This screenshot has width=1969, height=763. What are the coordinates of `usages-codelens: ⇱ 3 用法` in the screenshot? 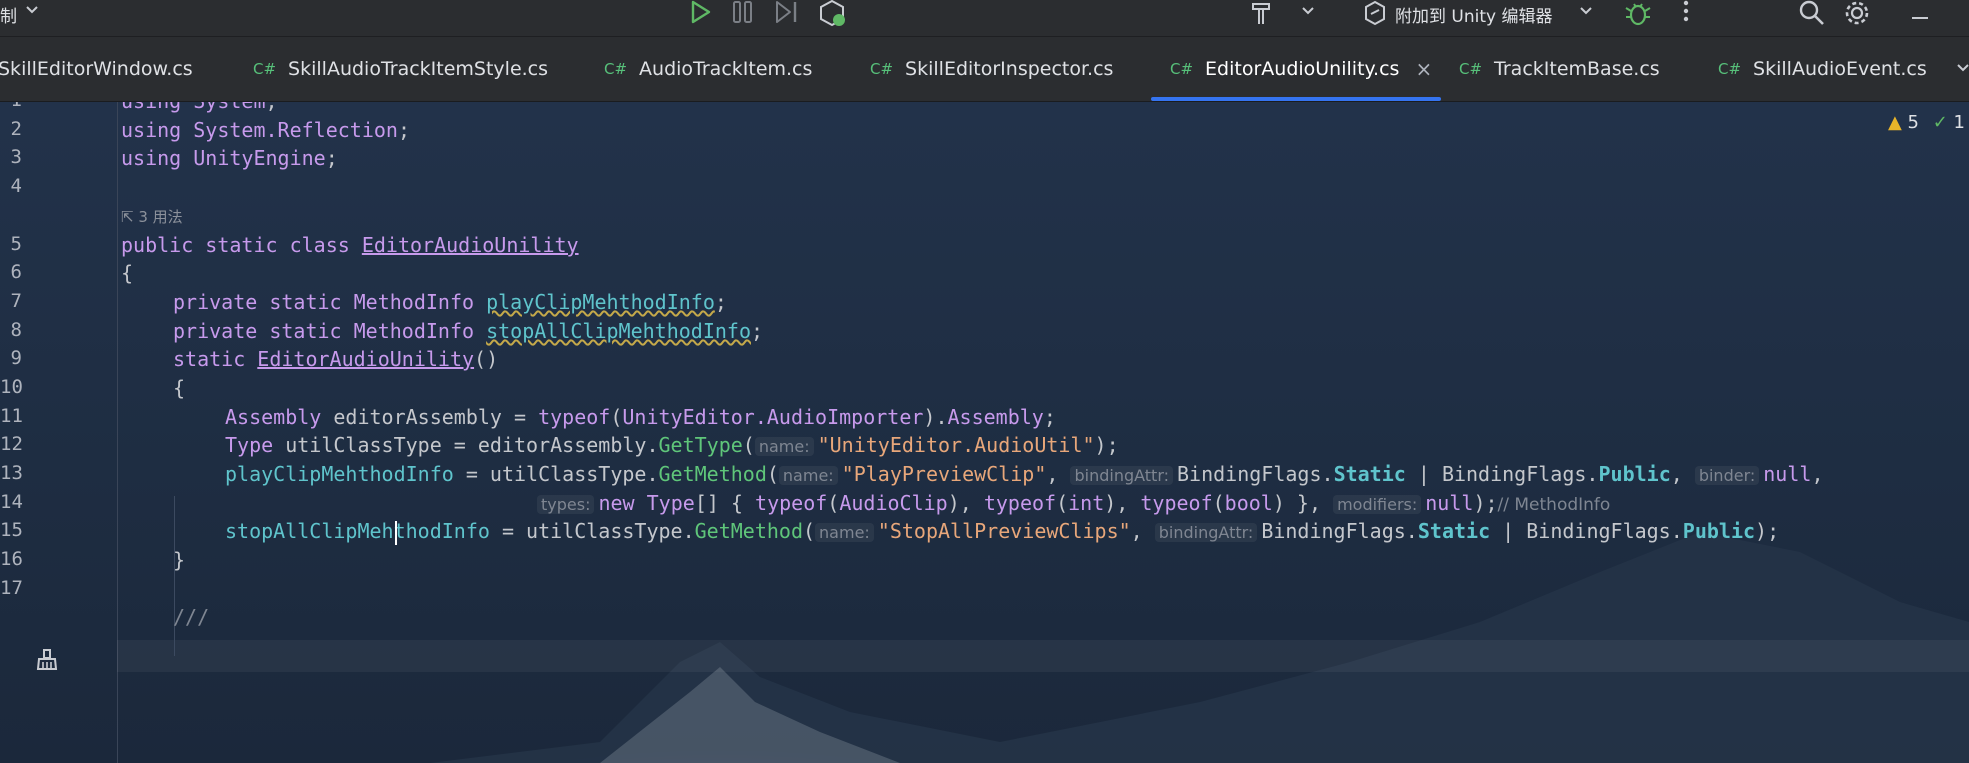 It's located at (152, 216).